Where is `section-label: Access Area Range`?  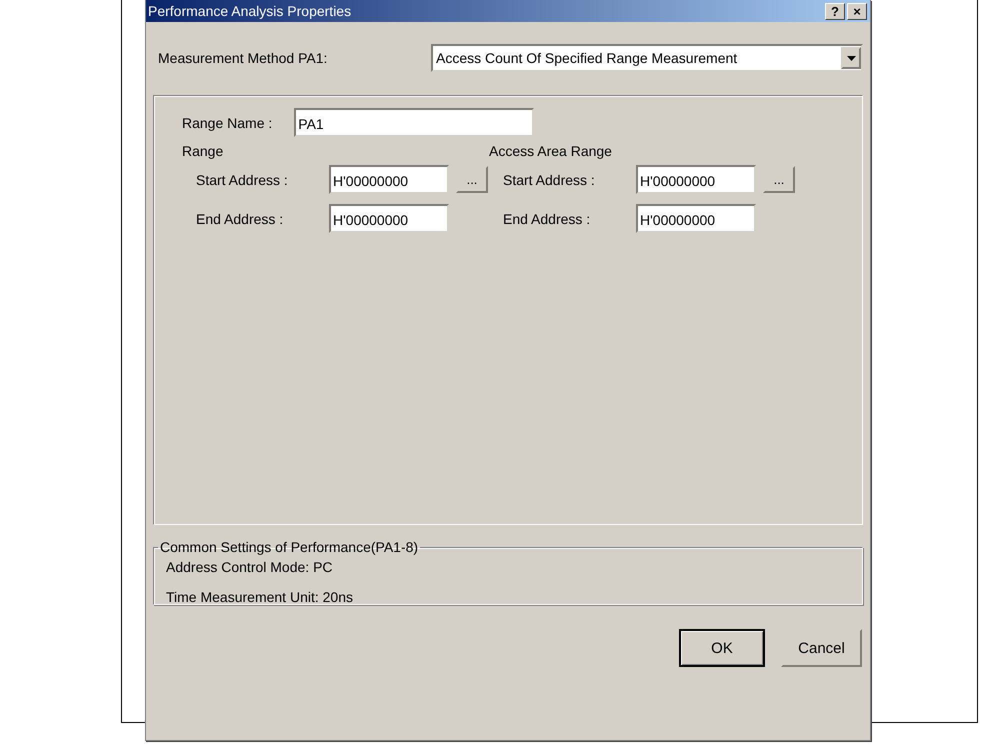
section-label: Access Area Range is located at coordinates (550, 151).